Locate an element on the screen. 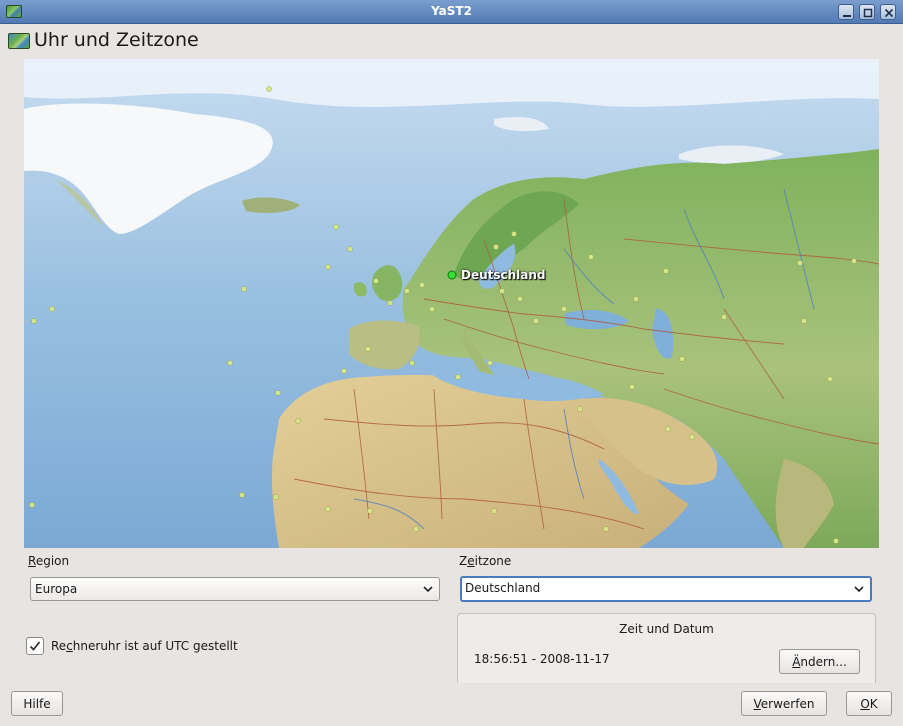  time-date-title: Zeit und Datum is located at coordinates (666, 629).